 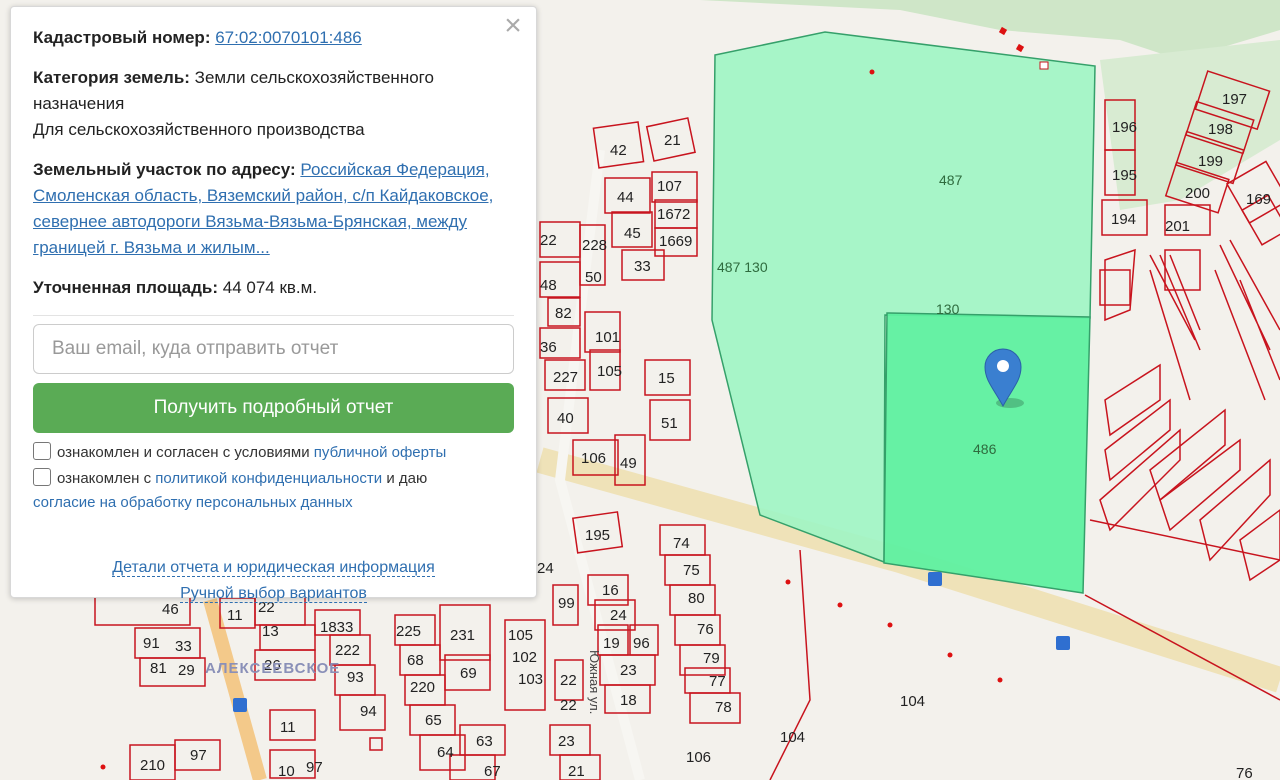 I want to click on parcel-number: 10, so click(x=286, y=771).